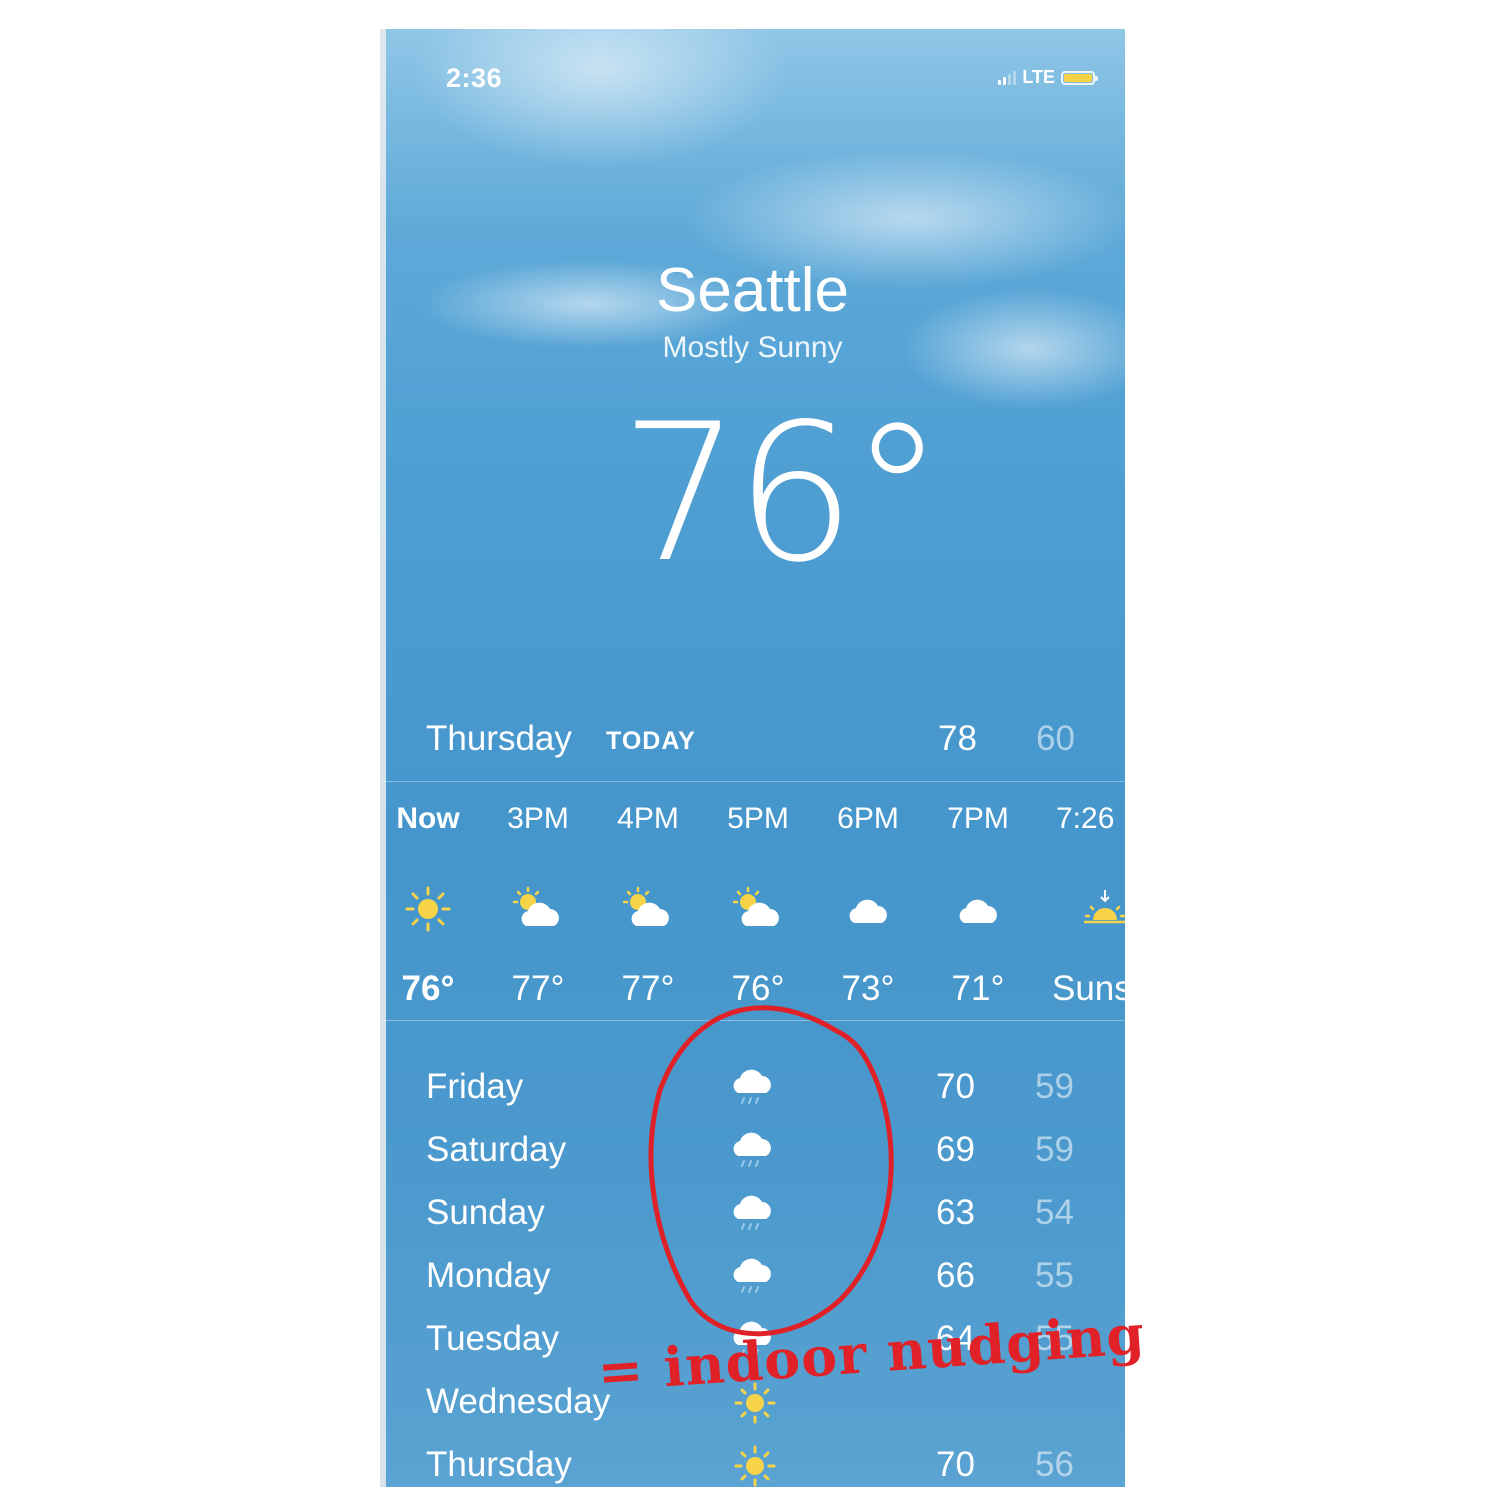 This screenshot has width=1488, height=1507. What do you see at coordinates (1007, 77) in the screenshot?
I see `signal-icon` at bounding box center [1007, 77].